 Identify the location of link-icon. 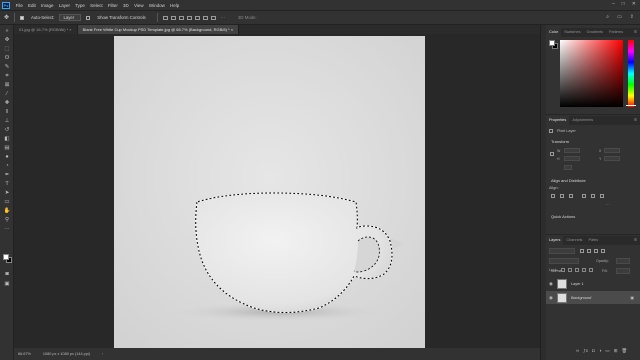
(552, 154).